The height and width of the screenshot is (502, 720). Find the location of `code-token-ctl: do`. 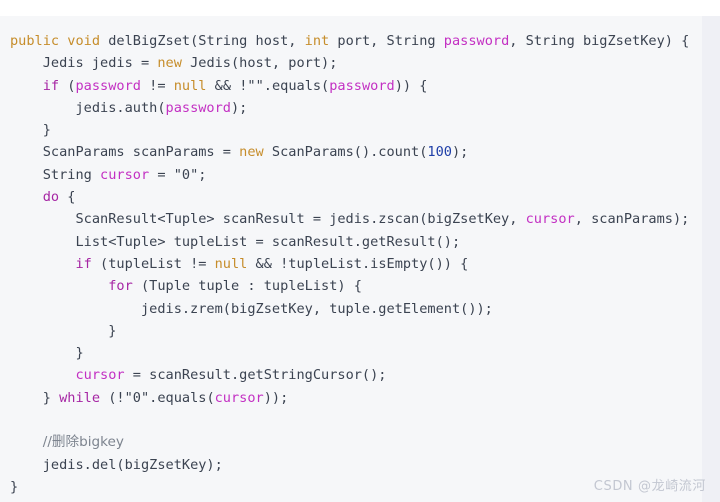

code-token-ctl: do is located at coordinates (51, 197).